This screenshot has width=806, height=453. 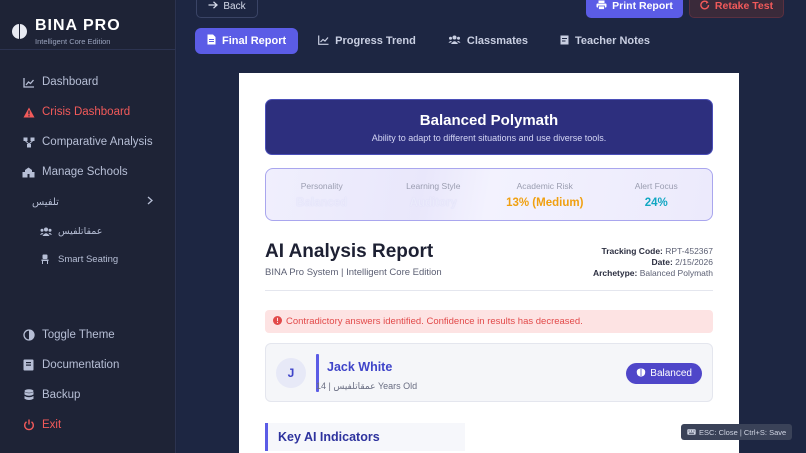 I want to click on avatar: J, so click(x=291, y=373).